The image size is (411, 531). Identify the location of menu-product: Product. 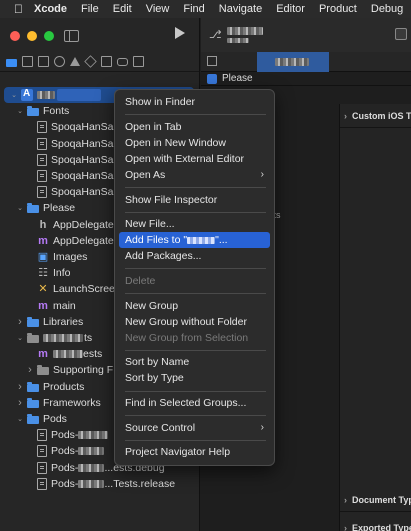
(338, 9).